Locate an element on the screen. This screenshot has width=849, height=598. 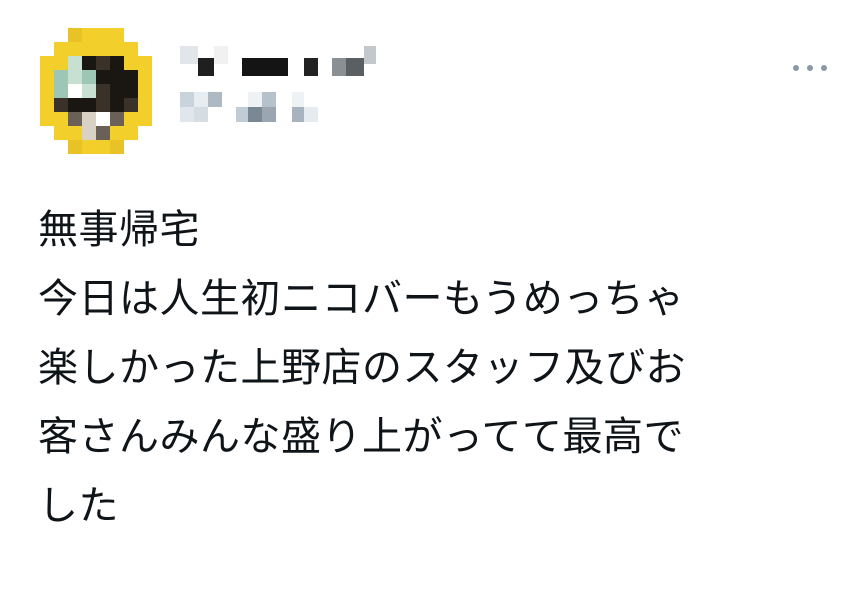
handle-redacted is located at coordinates (260, 107).